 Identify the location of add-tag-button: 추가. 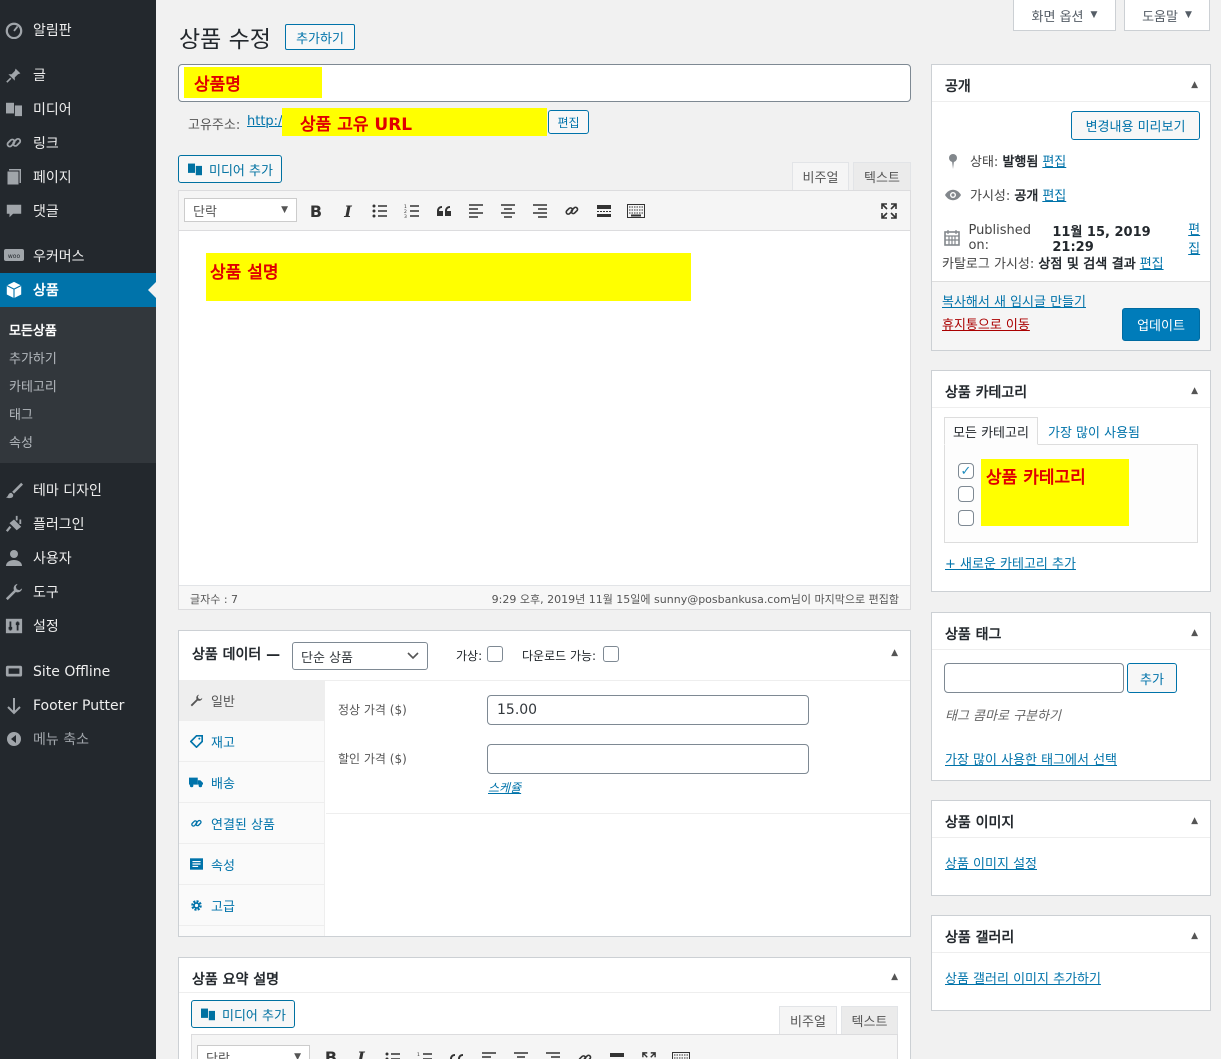
(1152, 678).